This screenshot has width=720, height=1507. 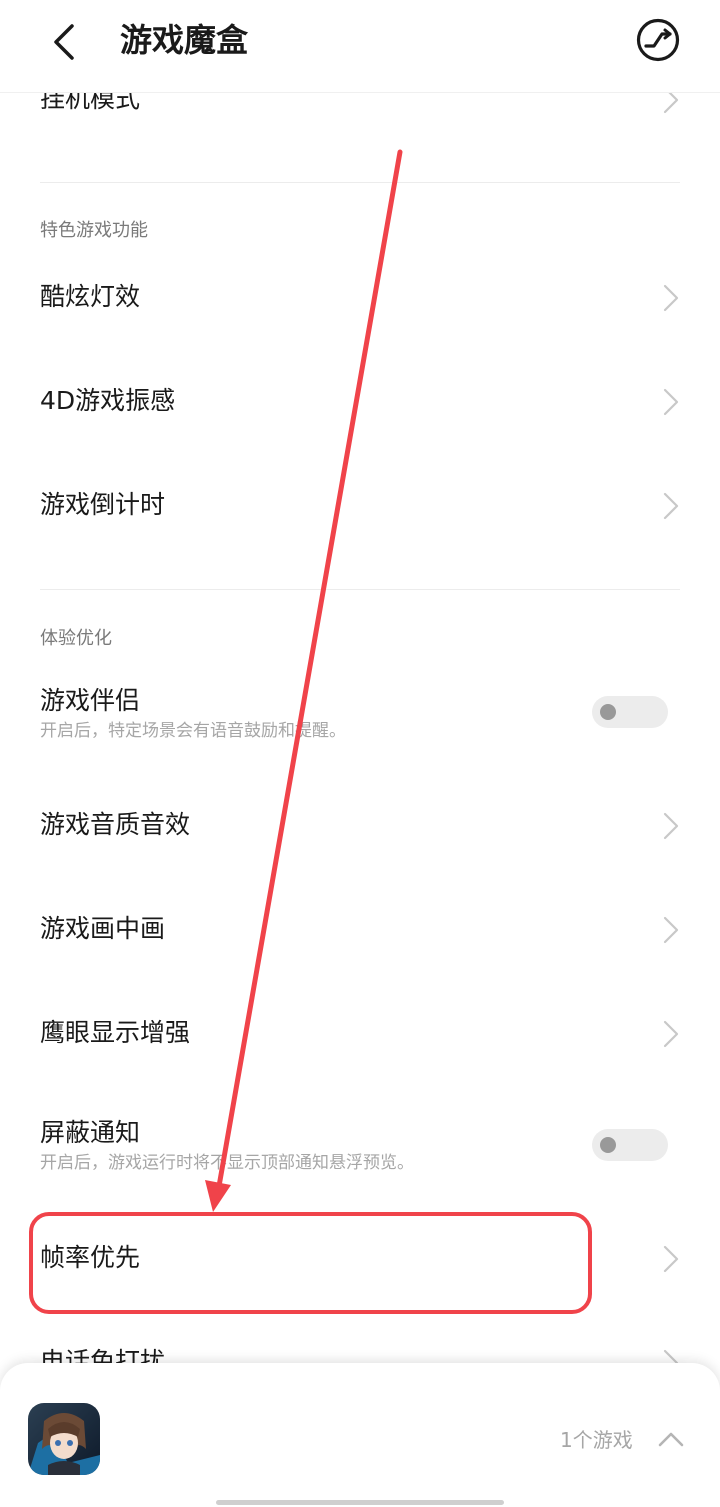 I want to click on row-pip: 游戏画中画, so click(x=360, y=932).